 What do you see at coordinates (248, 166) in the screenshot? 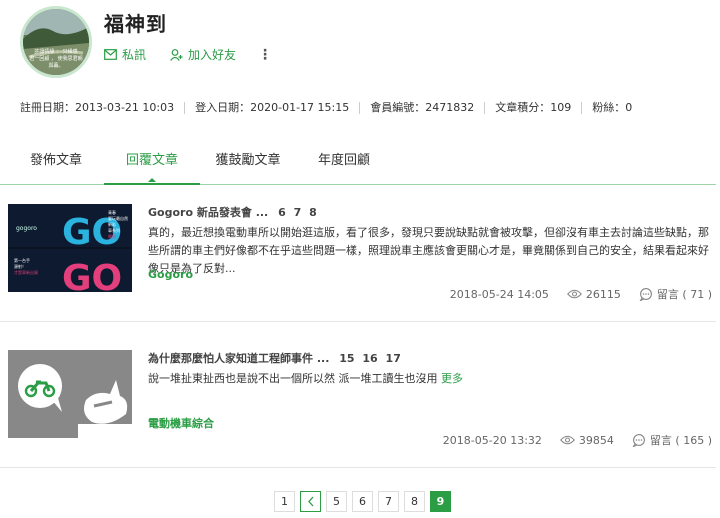
I see `tab-encouraged-articles: 獲鼓勵文章` at bounding box center [248, 166].